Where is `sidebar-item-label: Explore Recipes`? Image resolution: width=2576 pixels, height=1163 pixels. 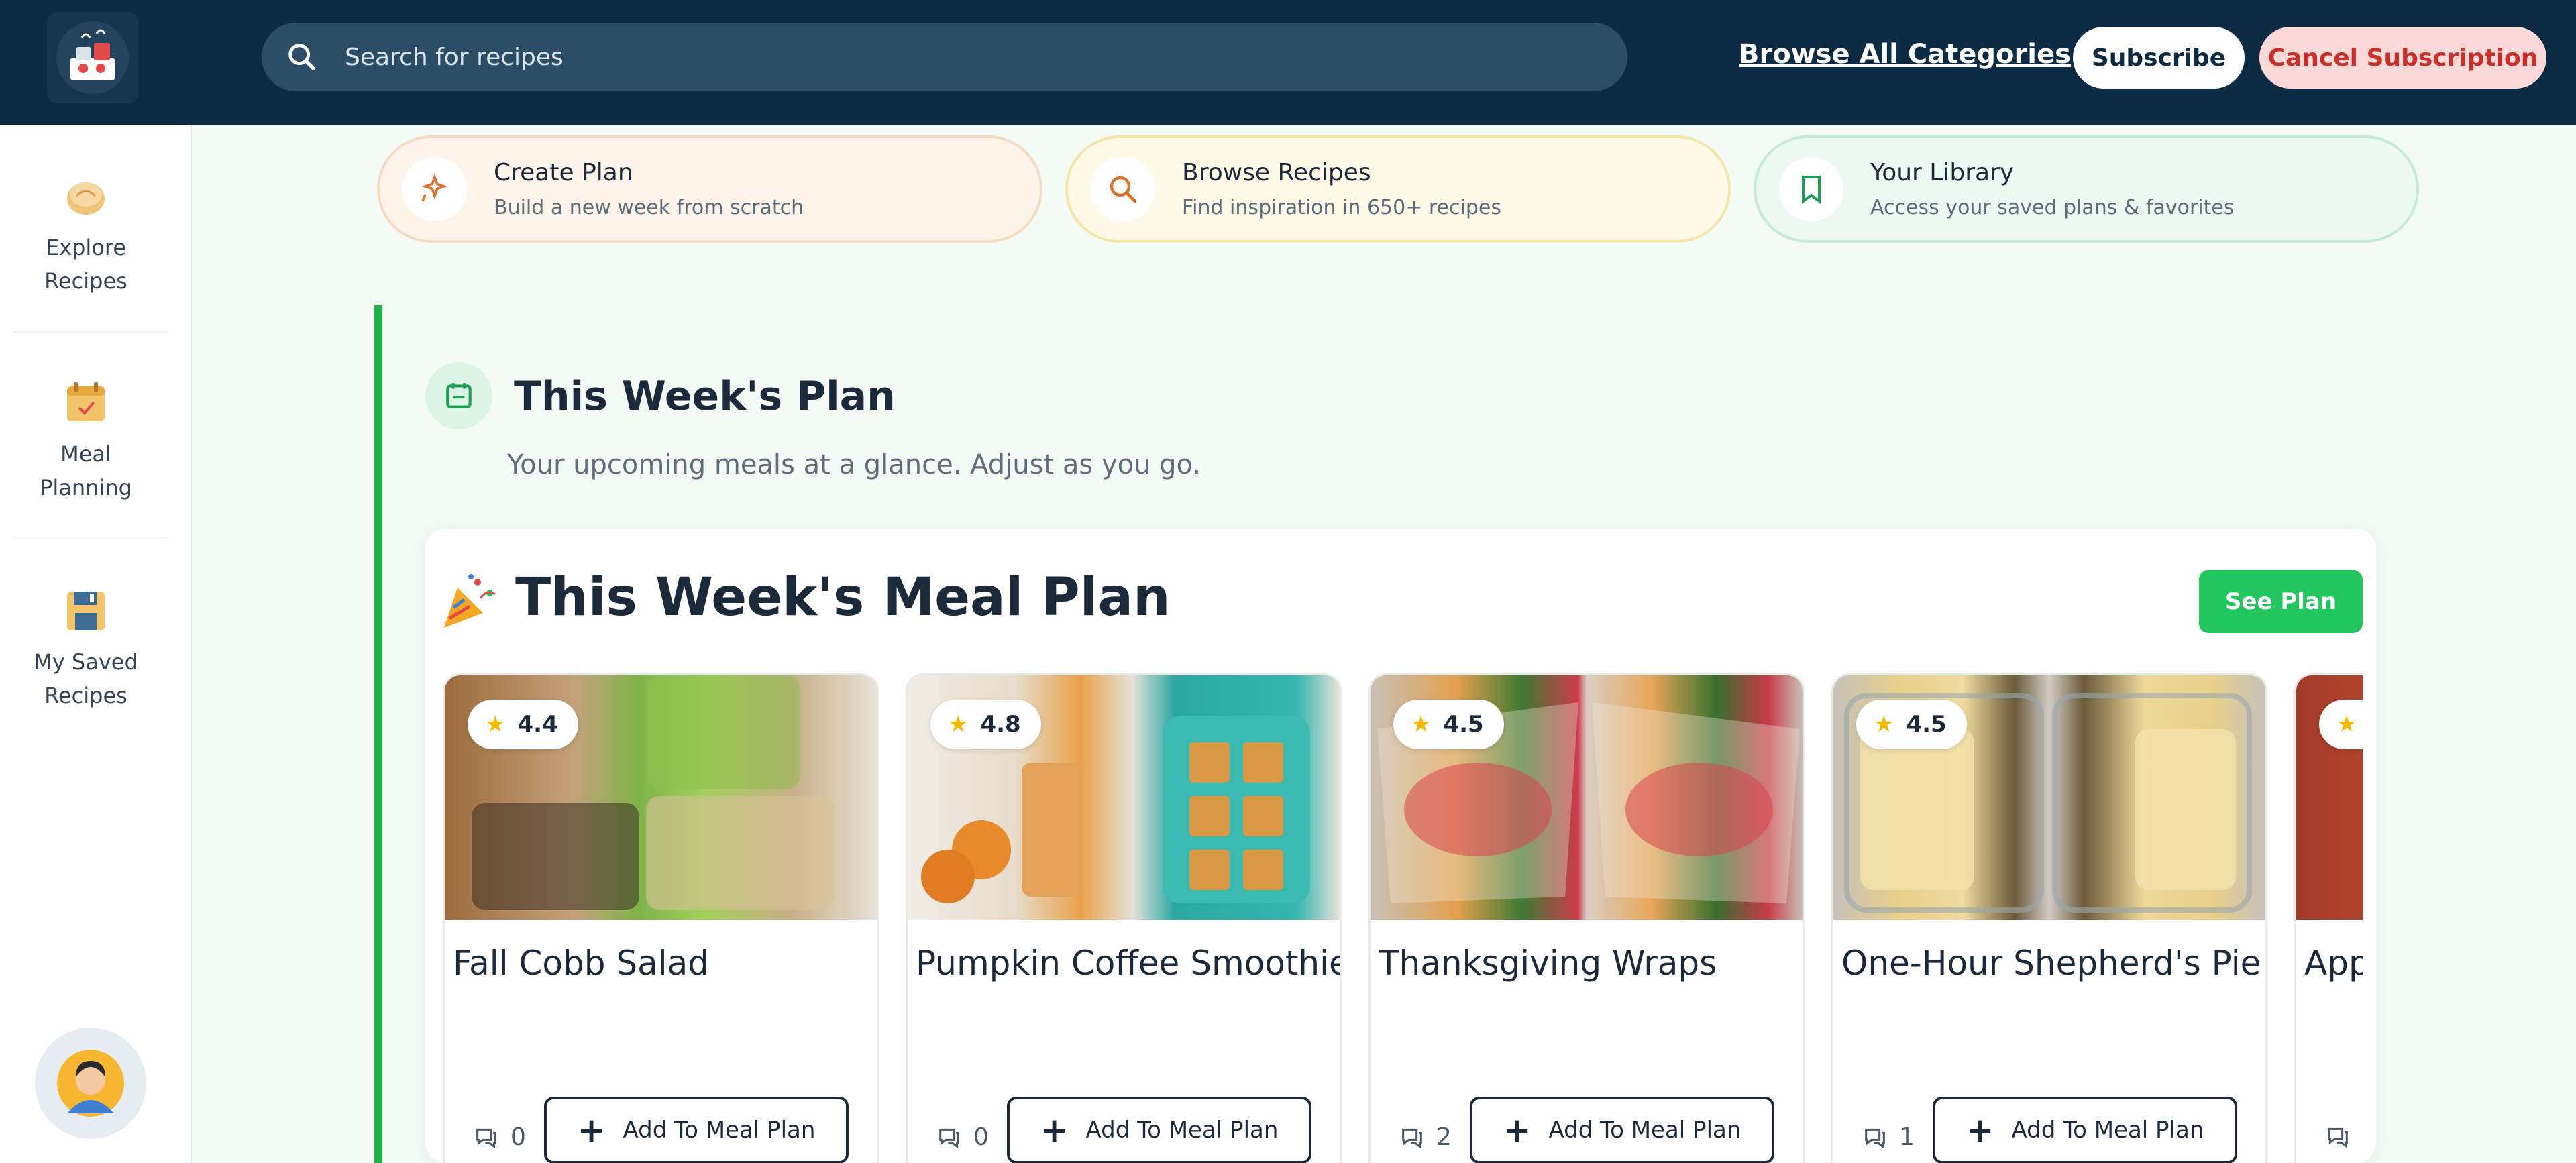 sidebar-item-label: Explore Recipes is located at coordinates (85, 264).